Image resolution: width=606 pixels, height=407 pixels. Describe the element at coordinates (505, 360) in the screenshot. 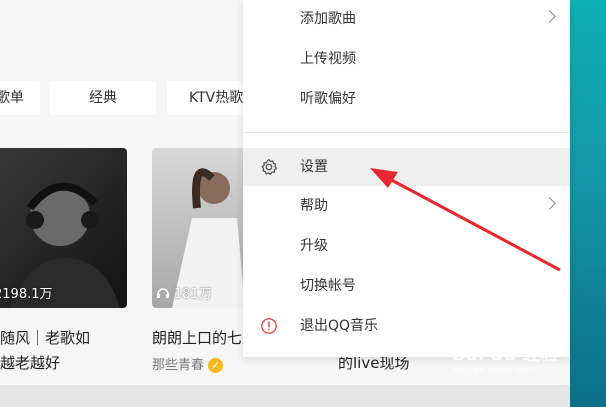

I see `baidu-watermark: Bai du 经验 jingyan.baidu.com` at that location.